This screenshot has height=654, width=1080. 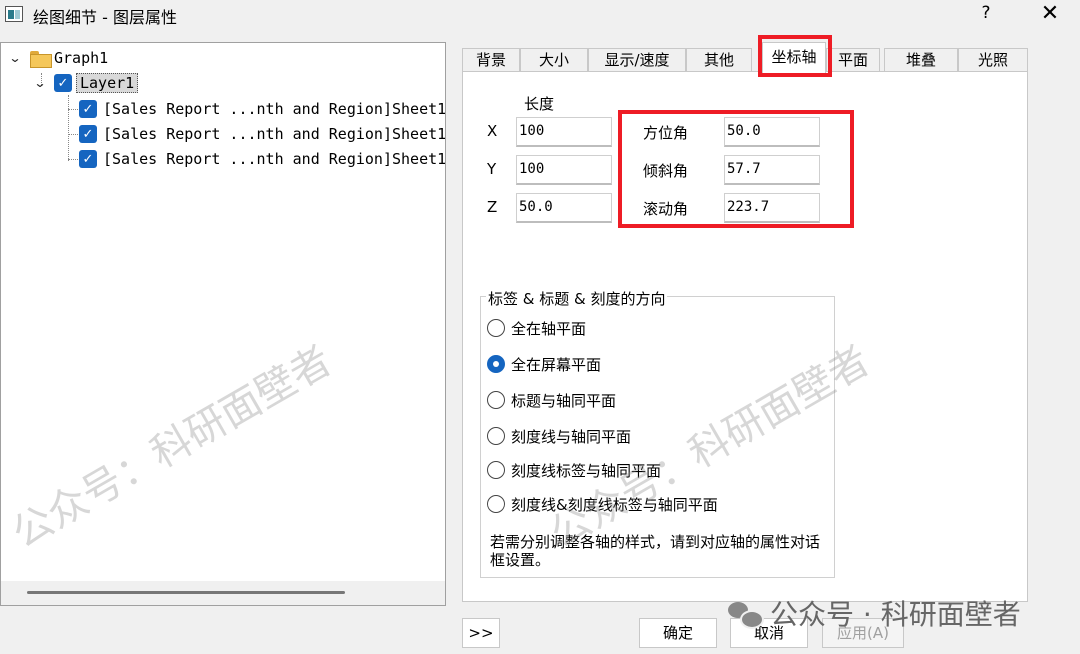 I want to click on wechat-icon, so click(x=746, y=614).